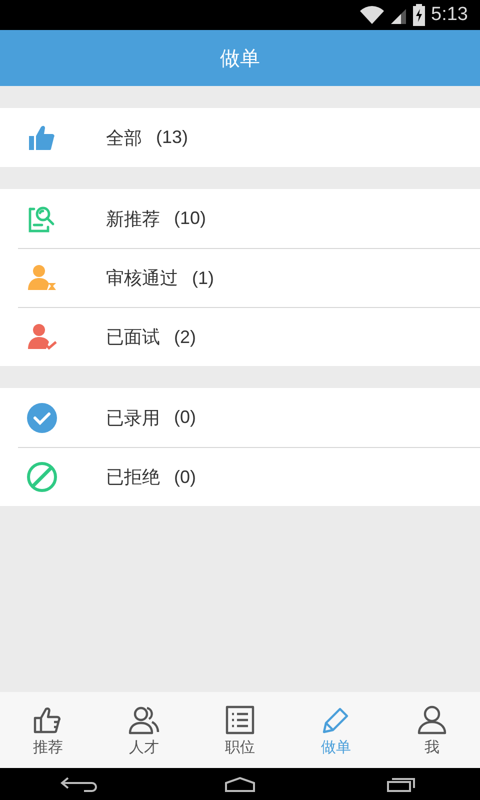  What do you see at coordinates (449, 15) in the screenshot?
I see `status-time: 5:13` at bounding box center [449, 15].